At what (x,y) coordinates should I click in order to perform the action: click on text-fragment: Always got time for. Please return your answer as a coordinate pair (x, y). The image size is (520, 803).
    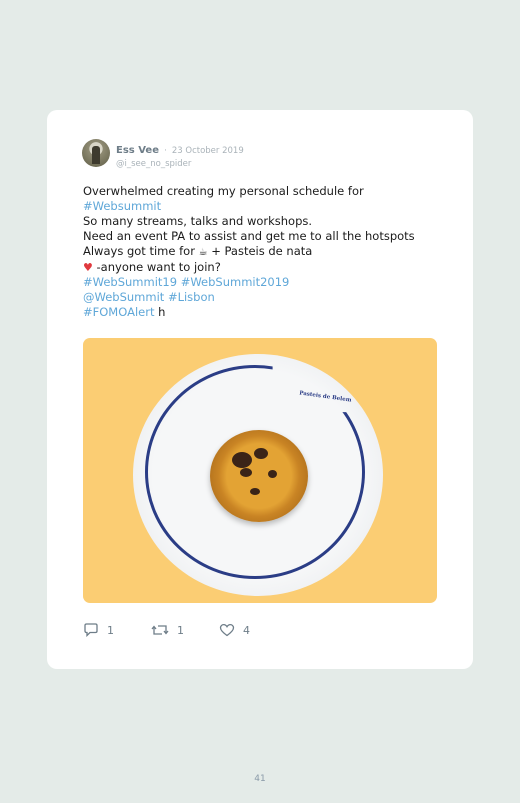
    Looking at the image, I should click on (139, 251).